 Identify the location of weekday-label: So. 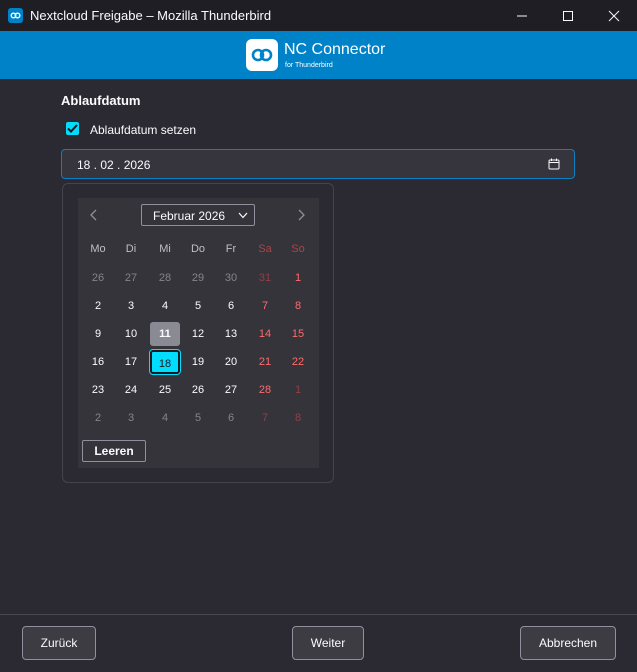
(298, 249).